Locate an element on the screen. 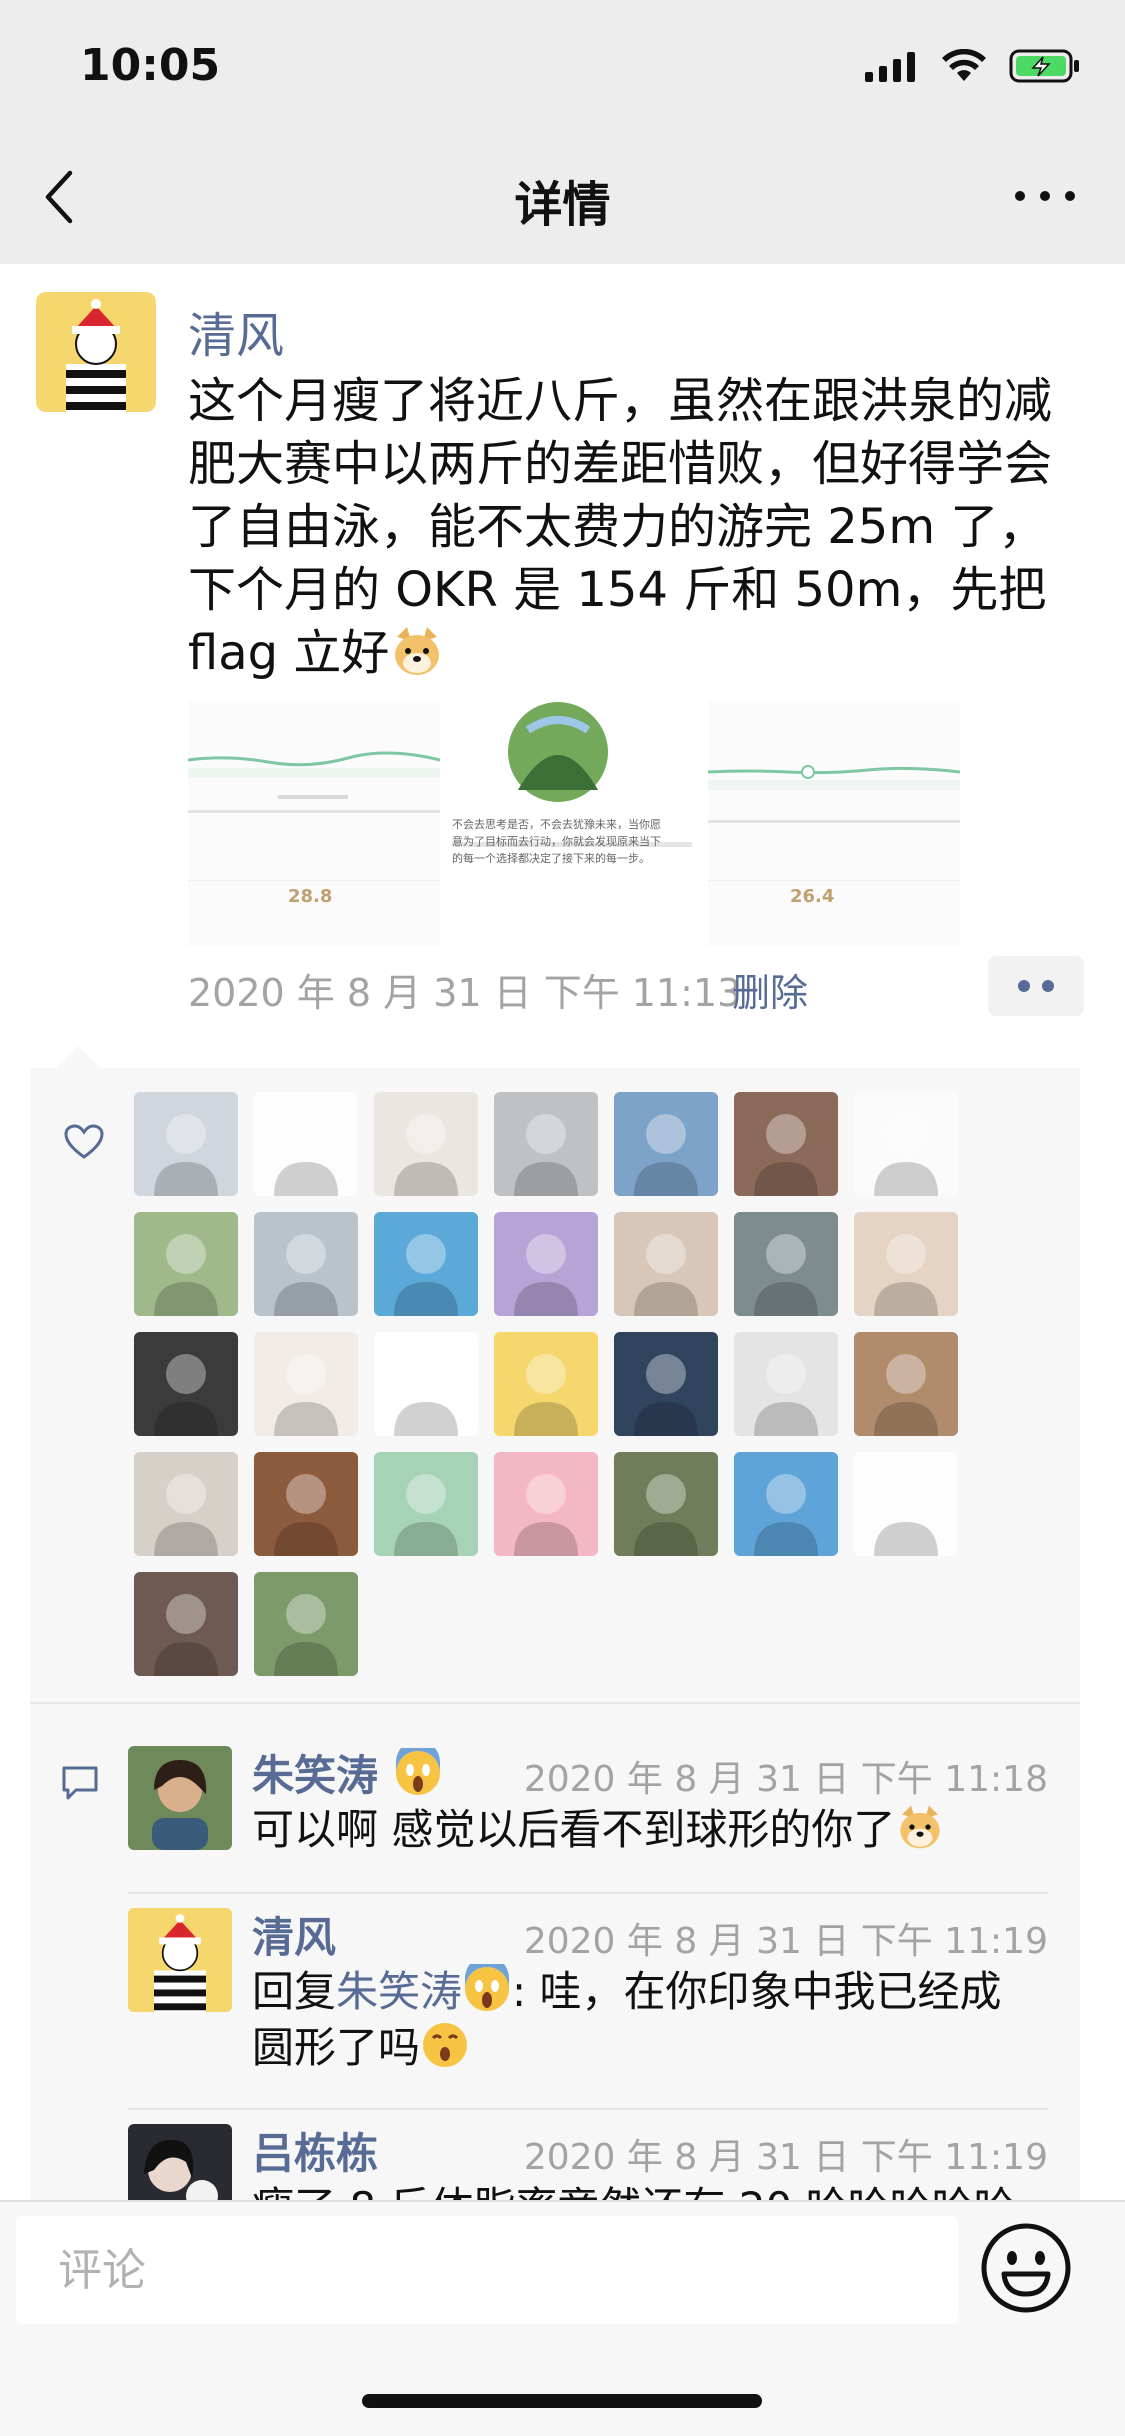 Image resolution: width=1125 pixels, height=2436 pixels. like-avatar-city-man is located at coordinates (306, 1264).